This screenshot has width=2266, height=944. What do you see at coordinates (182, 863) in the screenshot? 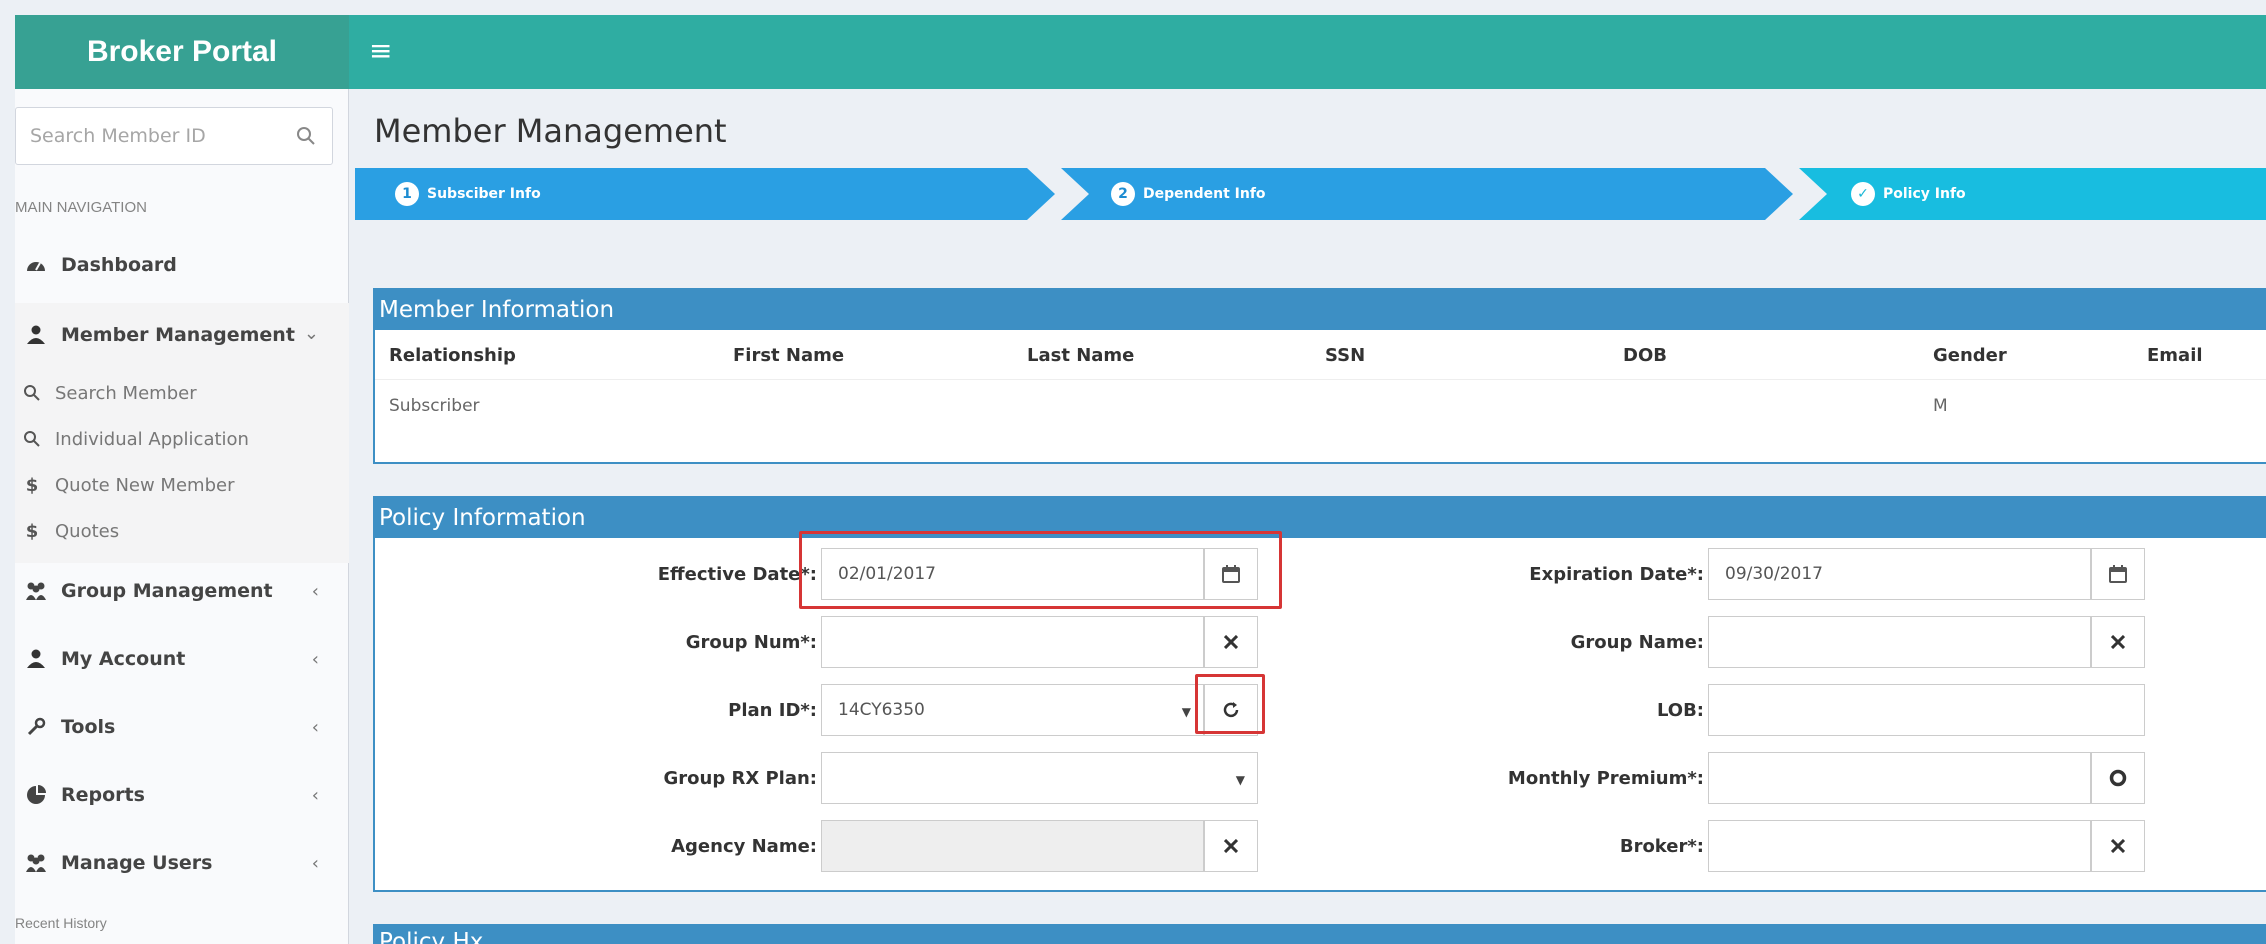
I see `sidebar-item-manage-users: Manage Users ‹` at bounding box center [182, 863].